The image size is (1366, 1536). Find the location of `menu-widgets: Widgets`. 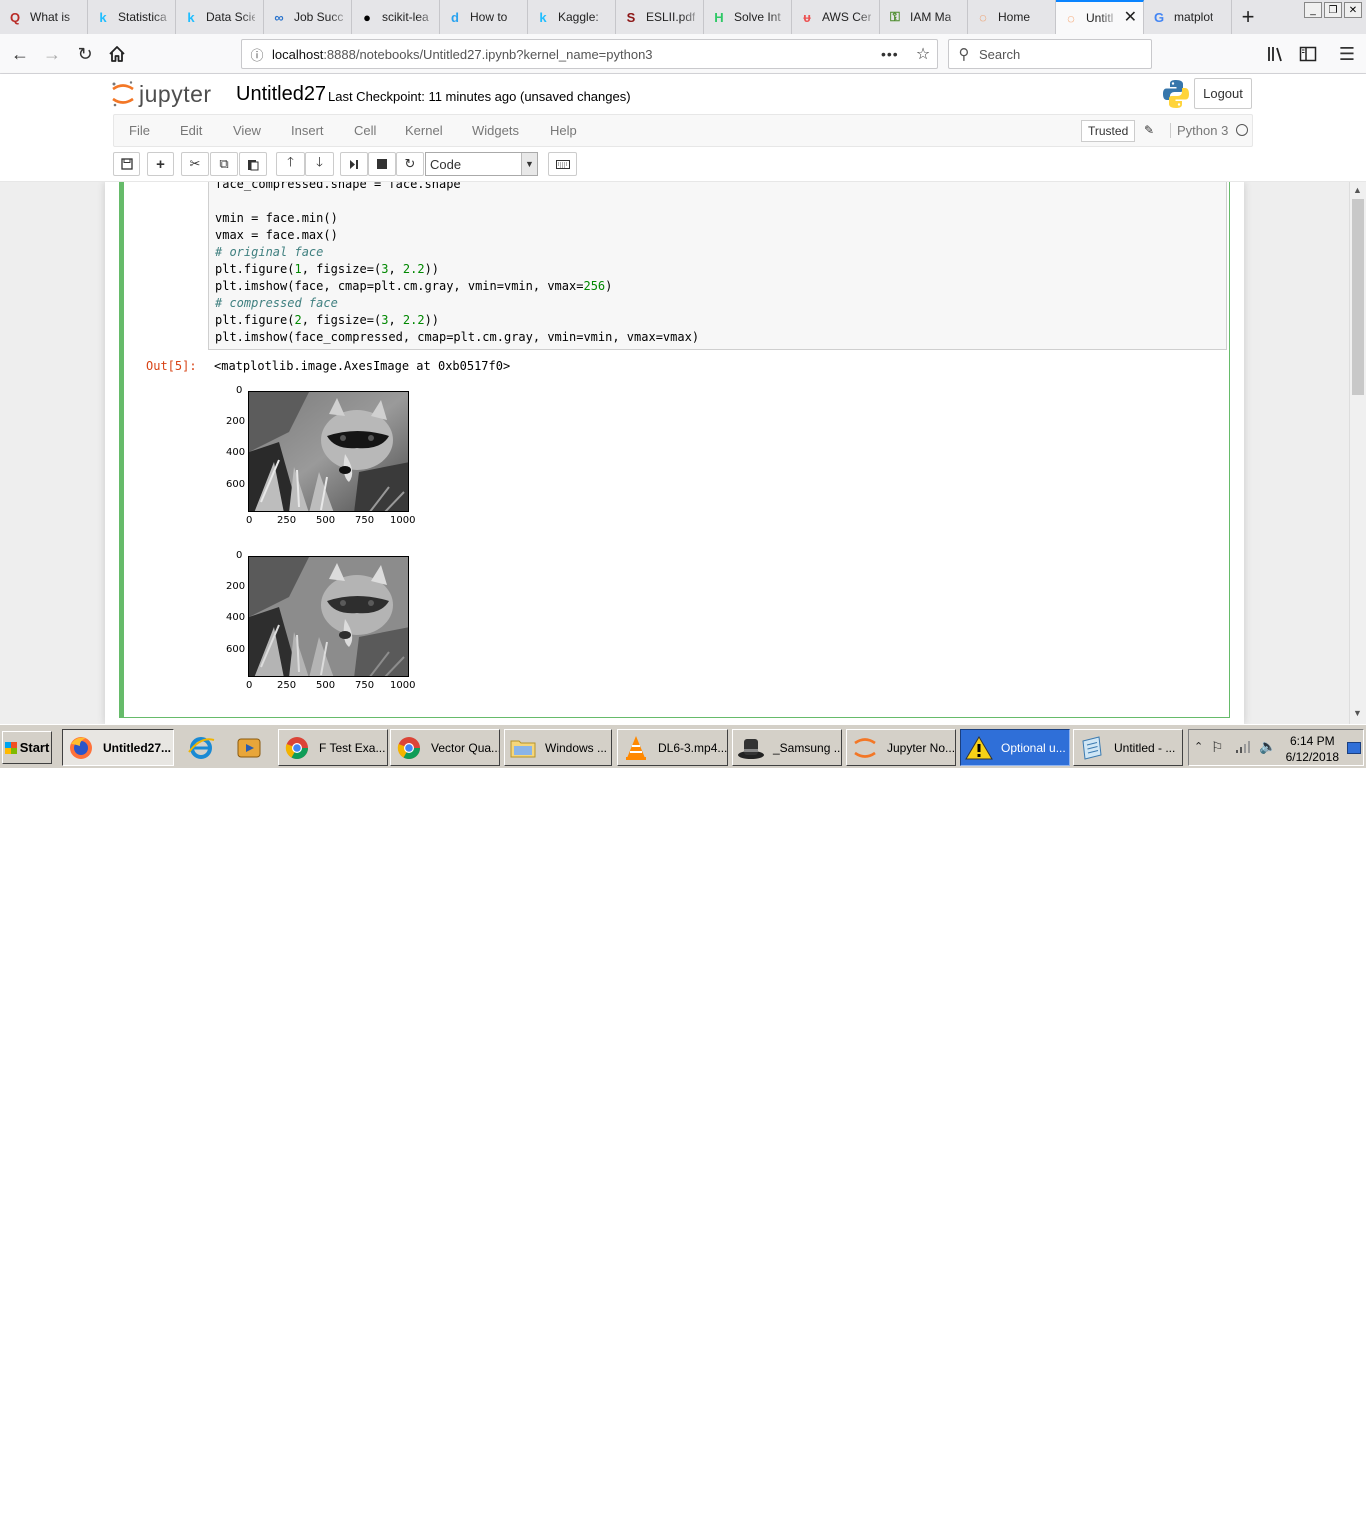

menu-widgets: Widgets is located at coordinates (495, 130).